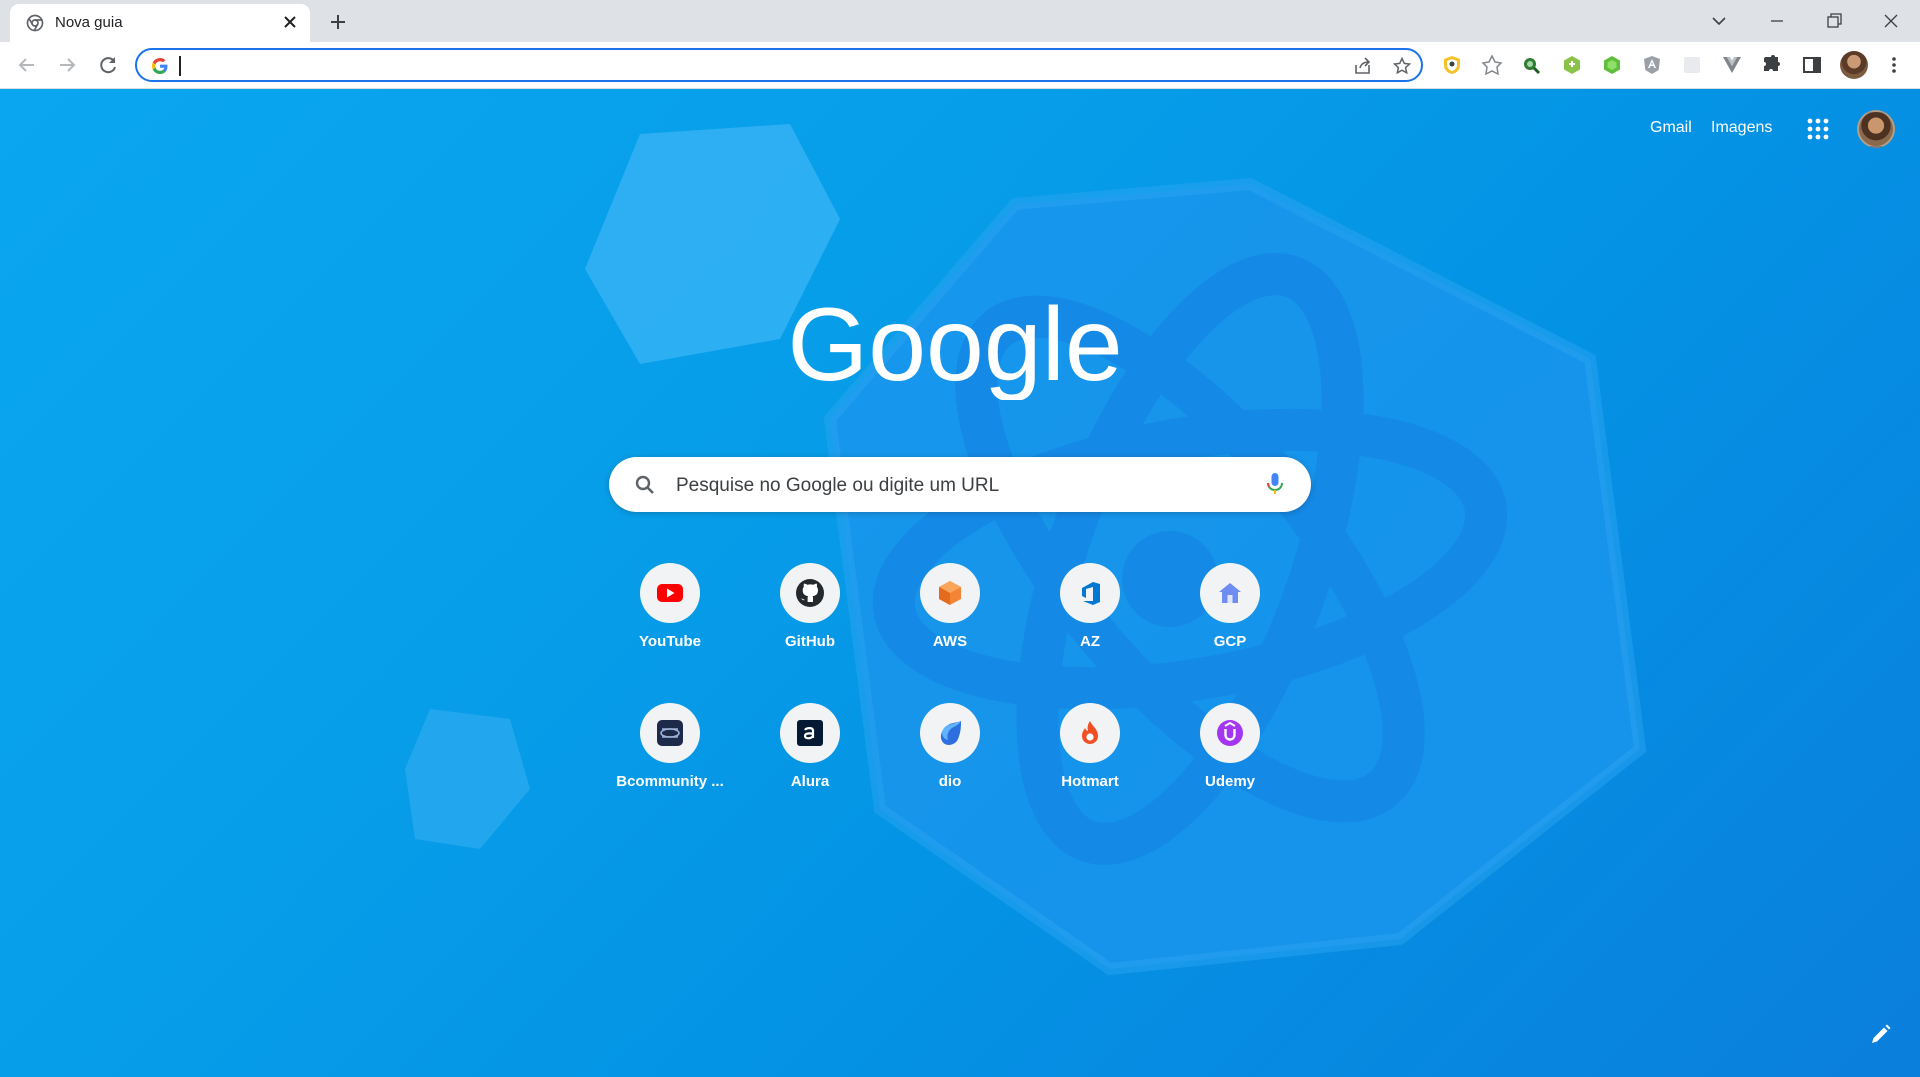 The width and height of the screenshot is (1920, 1077). I want to click on shortcut-hotmart-icon-wrap, so click(1090, 733).